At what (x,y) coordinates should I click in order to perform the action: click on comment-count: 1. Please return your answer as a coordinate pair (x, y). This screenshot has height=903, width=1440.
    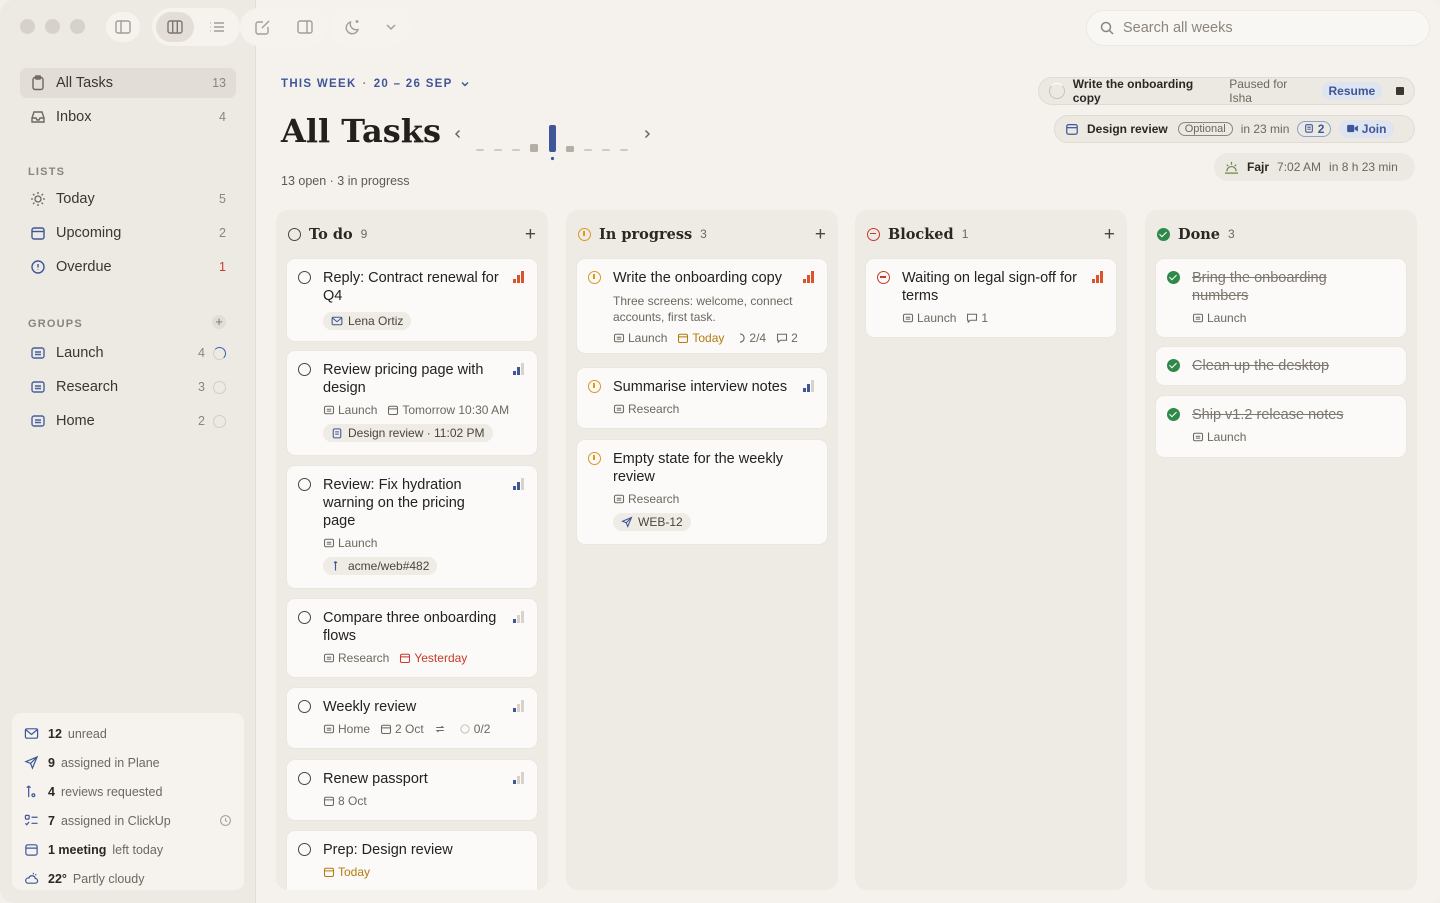
    Looking at the image, I should click on (985, 318).